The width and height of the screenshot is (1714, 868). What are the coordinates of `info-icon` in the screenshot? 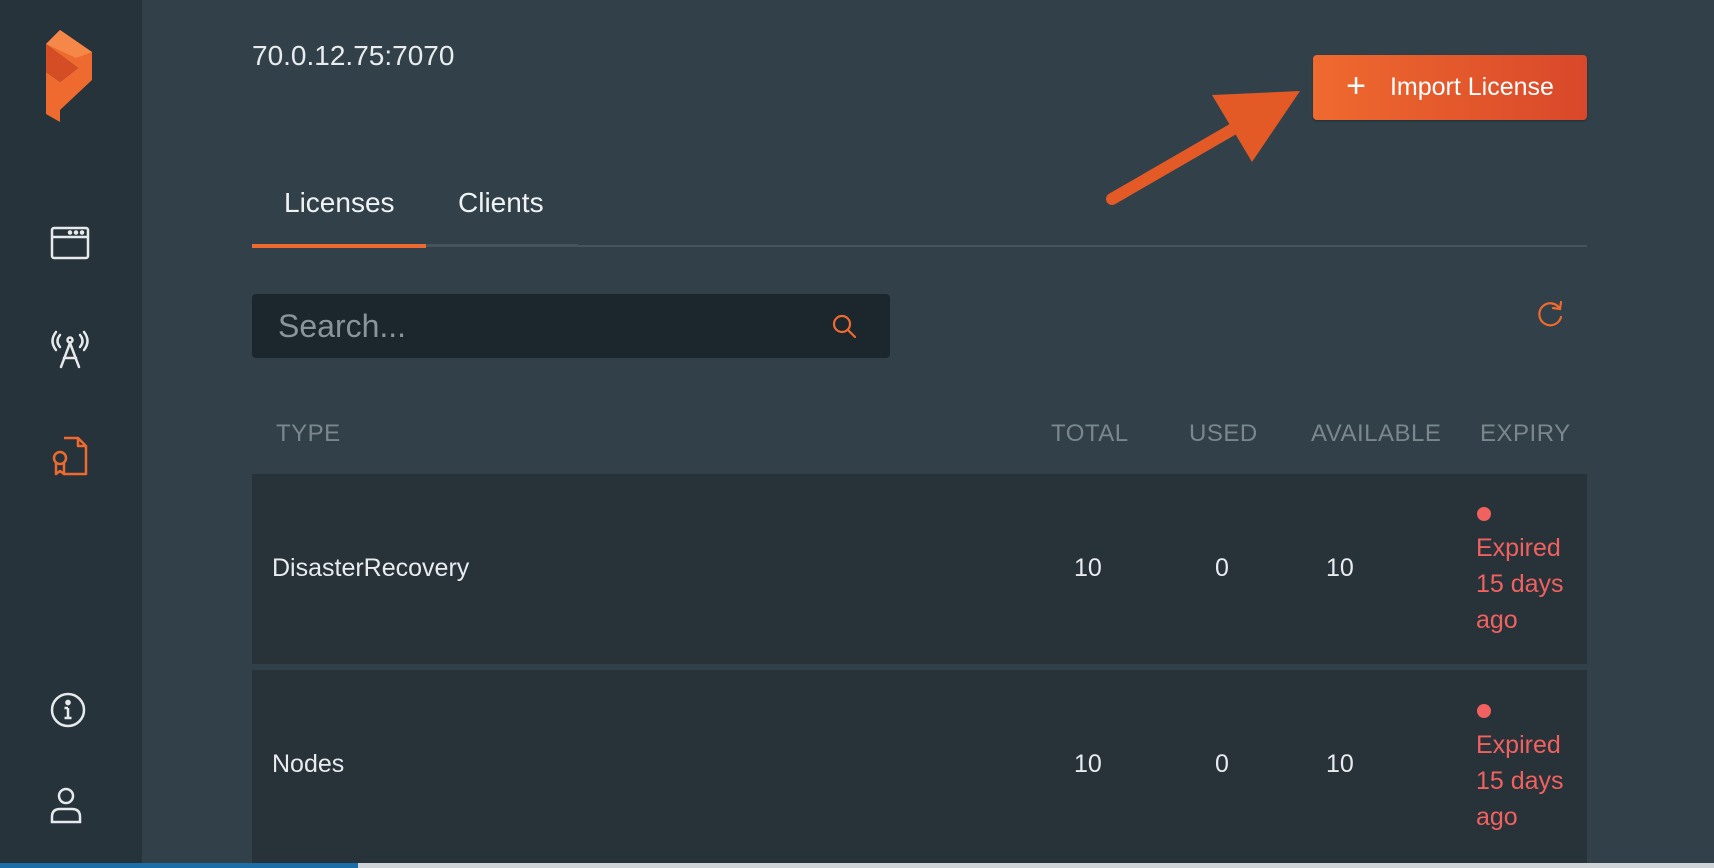 It's located at (70, 710).